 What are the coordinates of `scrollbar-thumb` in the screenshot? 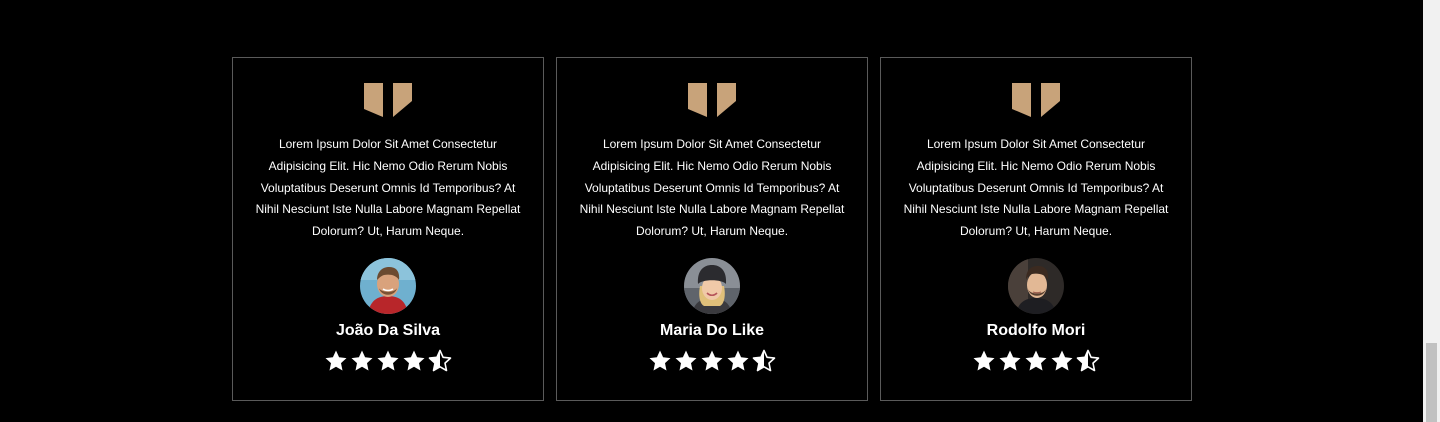 It's located at (1431, 382).